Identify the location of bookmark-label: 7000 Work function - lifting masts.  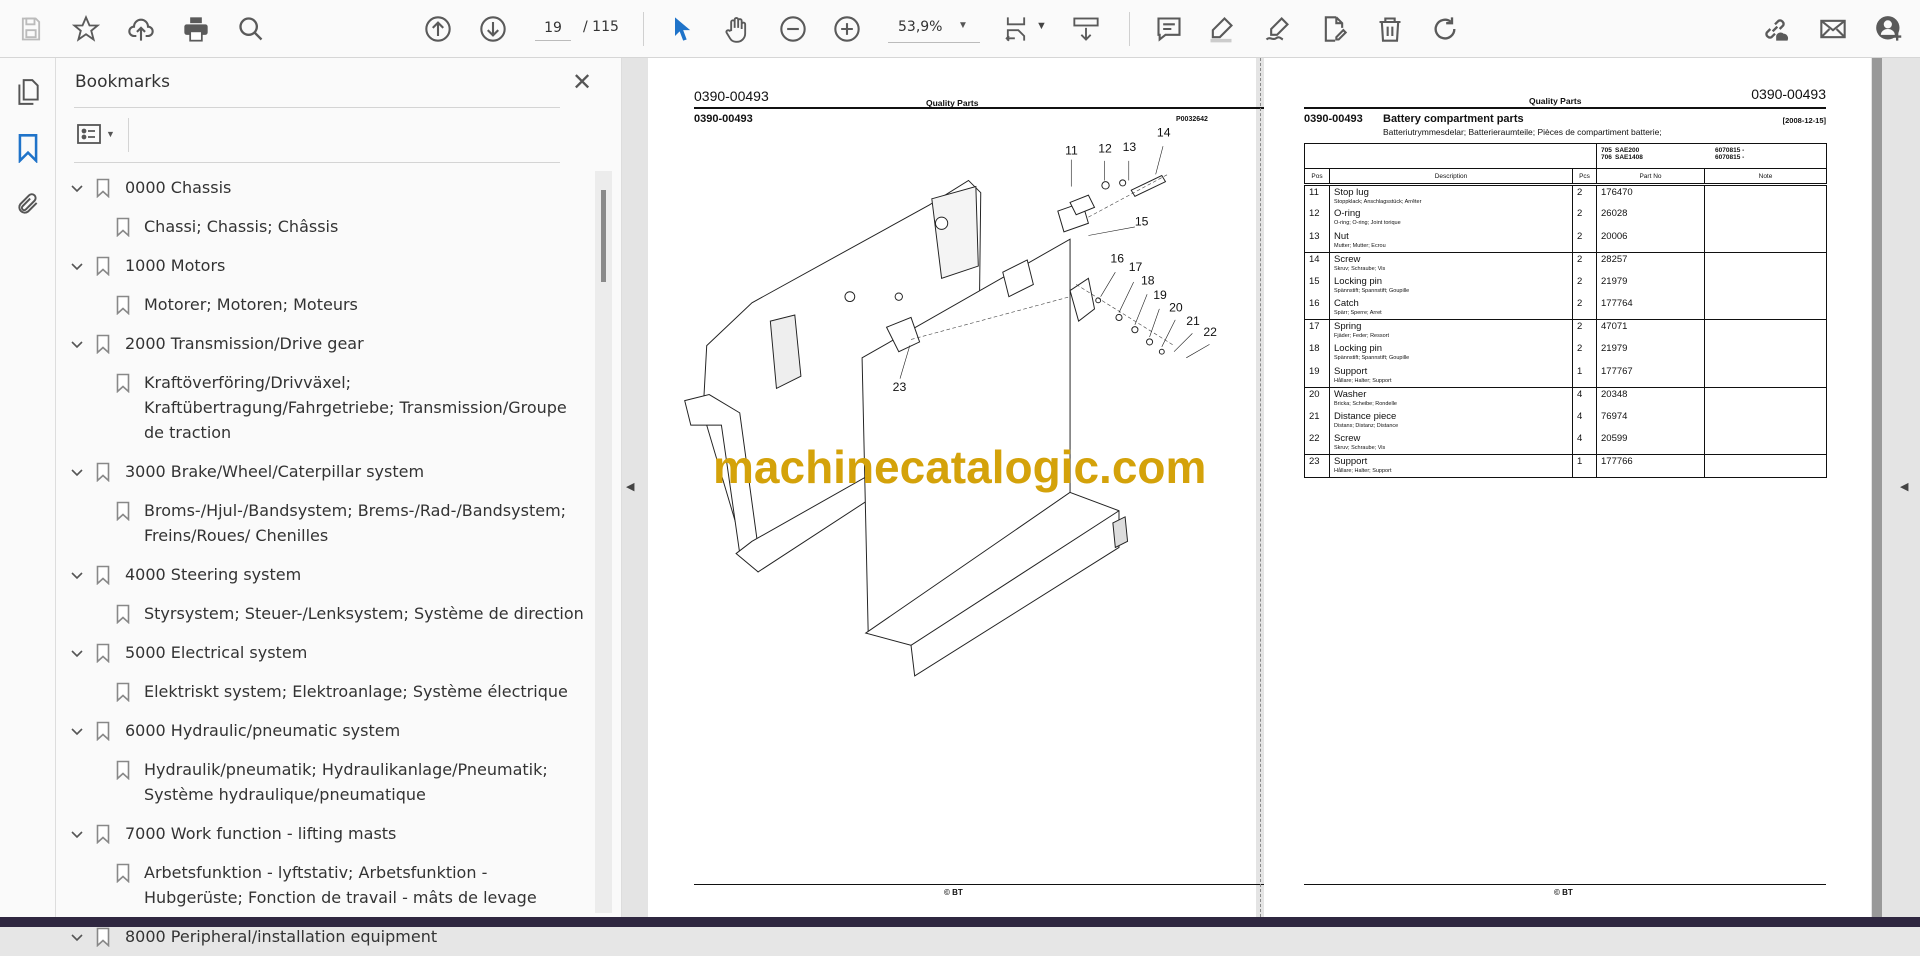
(261, 833).